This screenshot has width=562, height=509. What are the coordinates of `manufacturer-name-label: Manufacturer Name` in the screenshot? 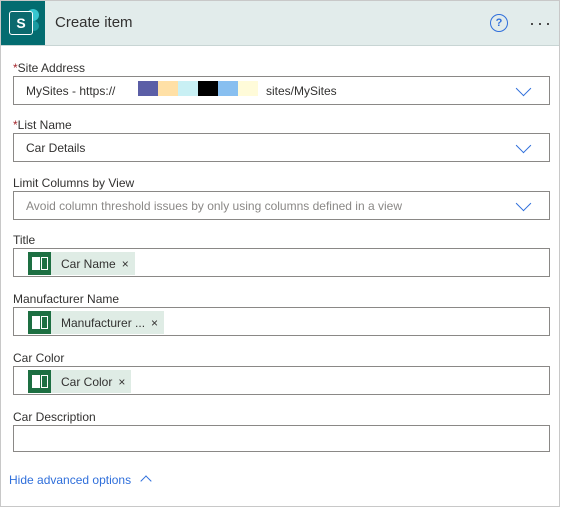 It's located at (66, 299).